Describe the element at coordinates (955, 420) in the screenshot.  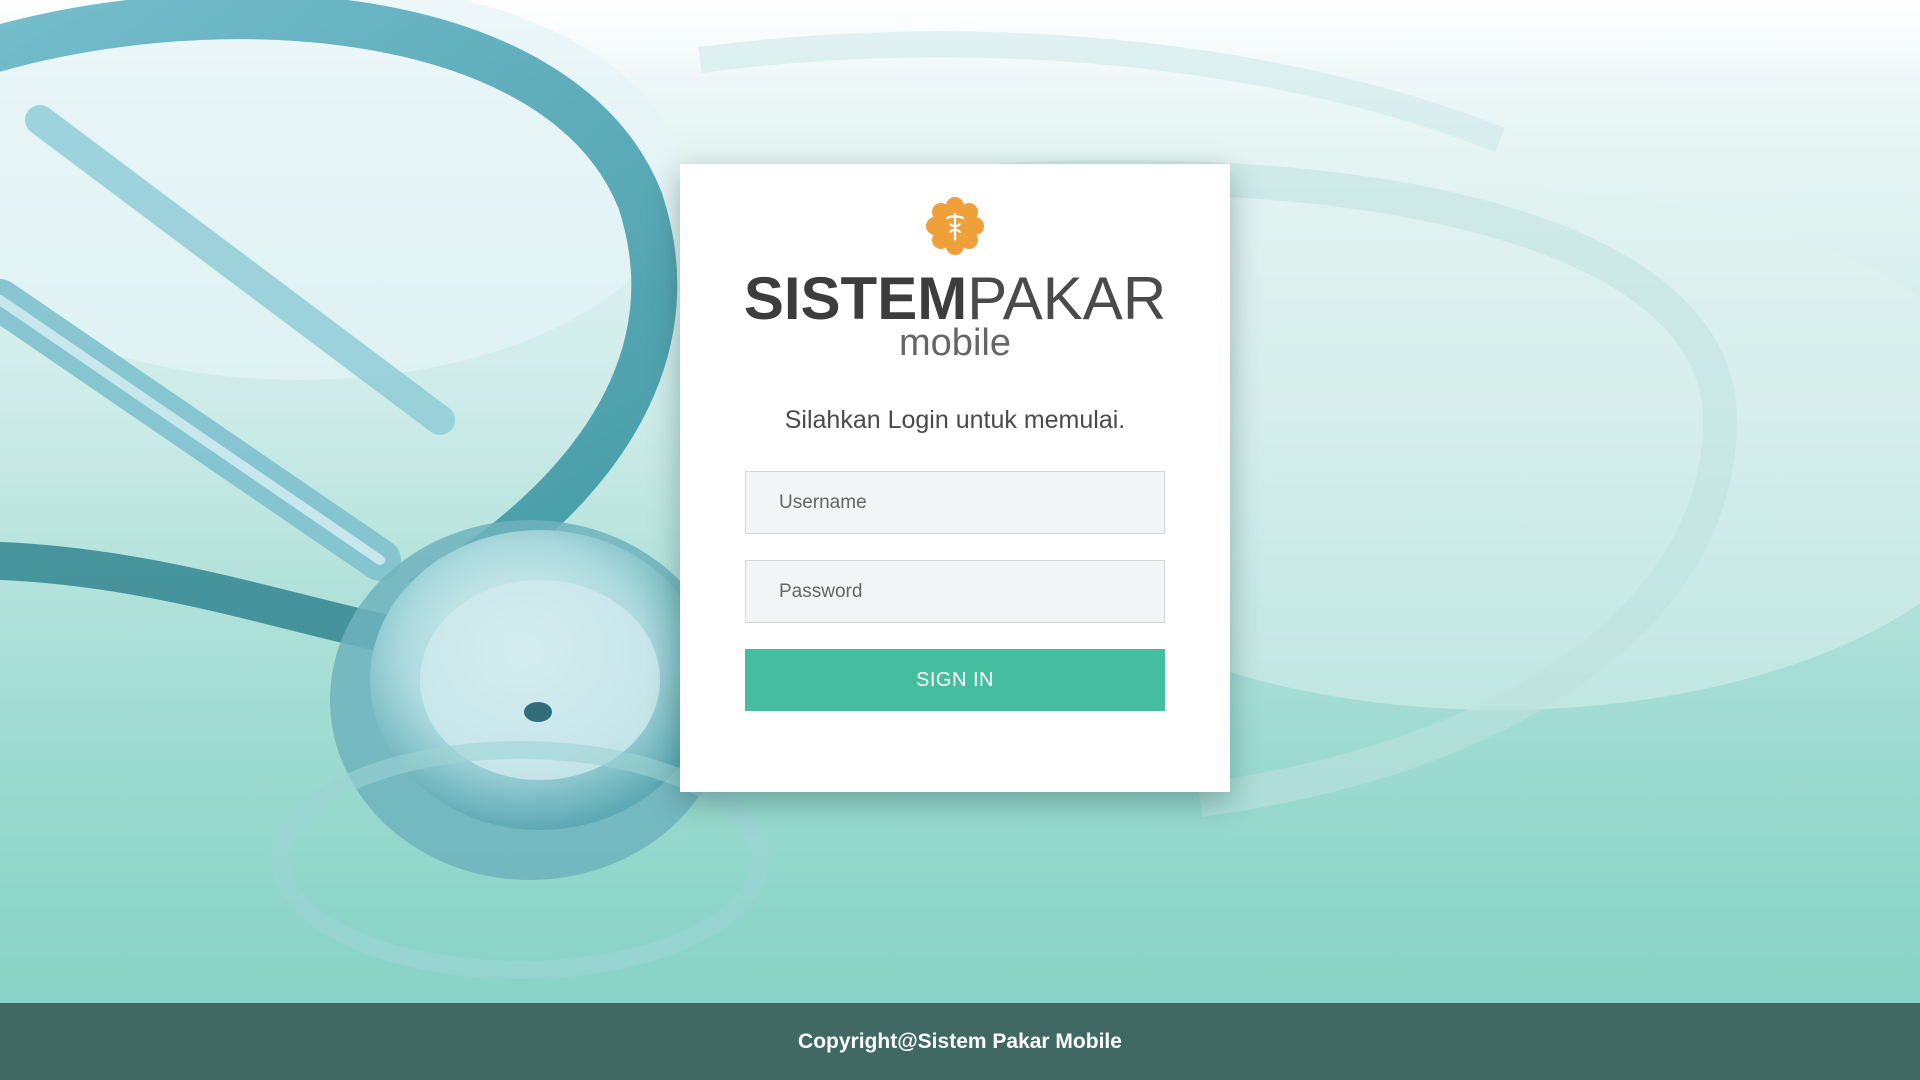
I see `login-prompt: Silahkan Login untuk memulai.` at that location.